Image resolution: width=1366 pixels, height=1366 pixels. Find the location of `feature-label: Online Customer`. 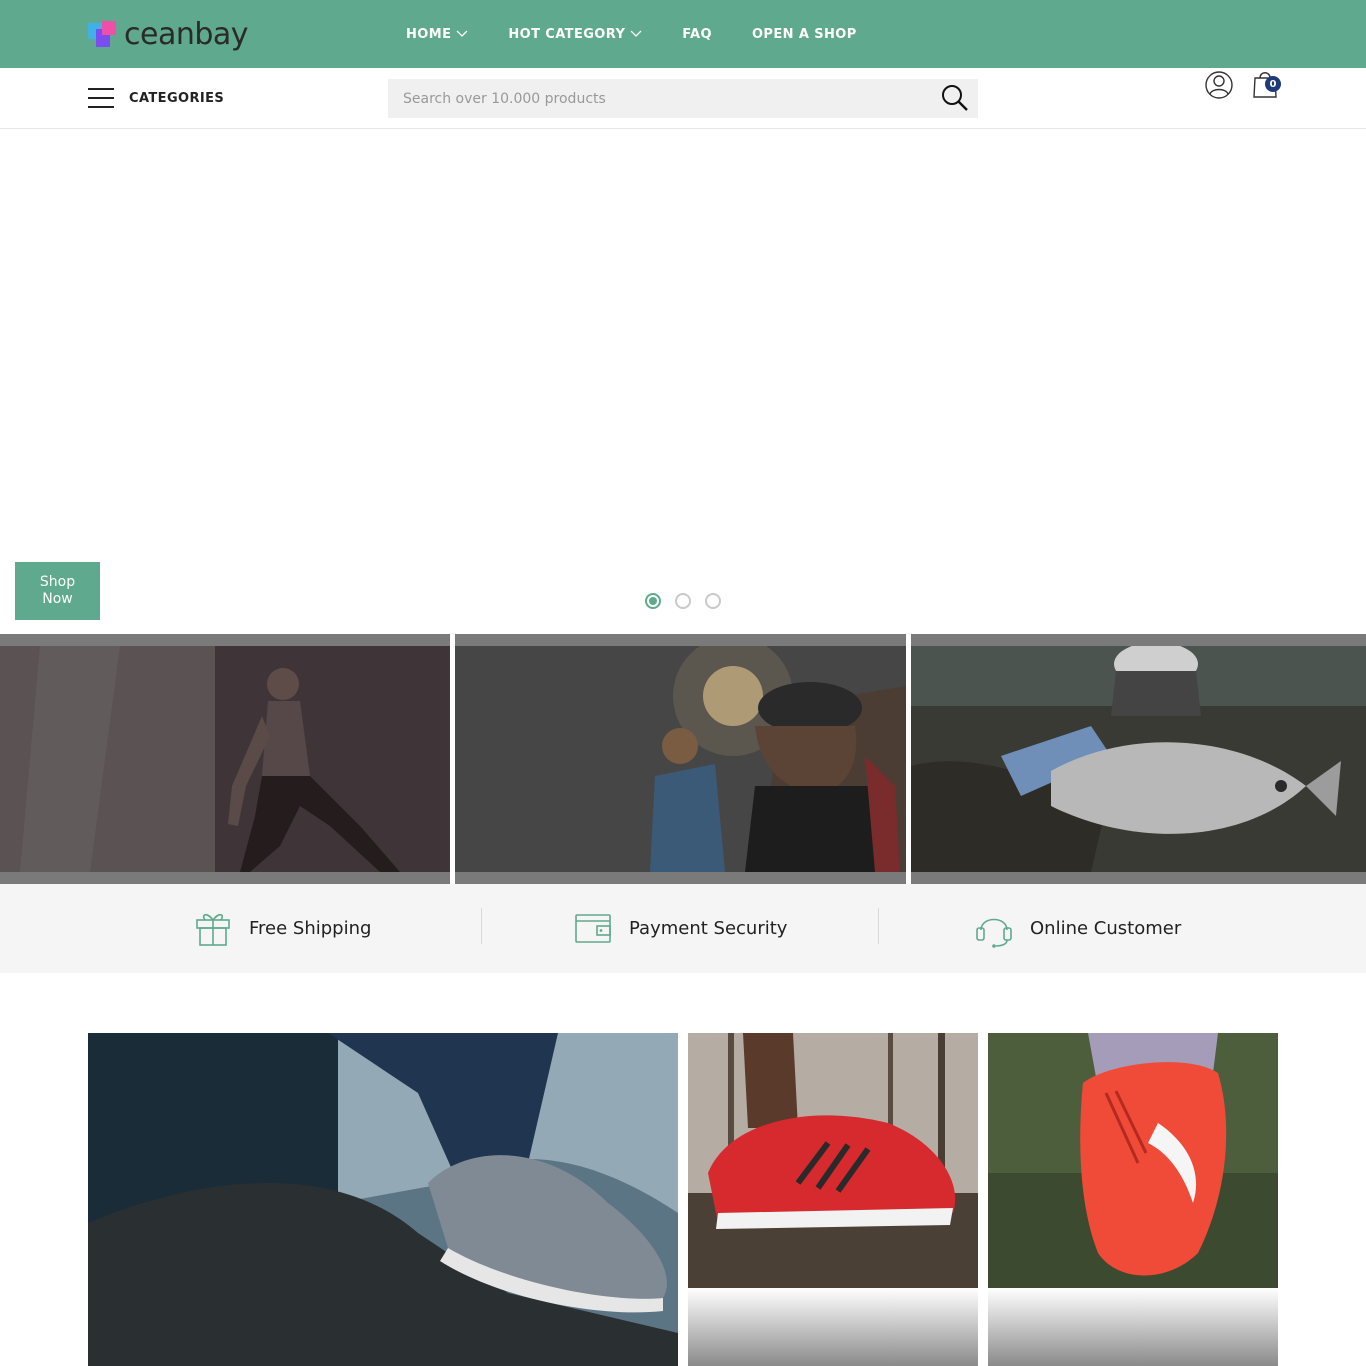

feature-label: Online Customer is located at coordinates (1106, 928).